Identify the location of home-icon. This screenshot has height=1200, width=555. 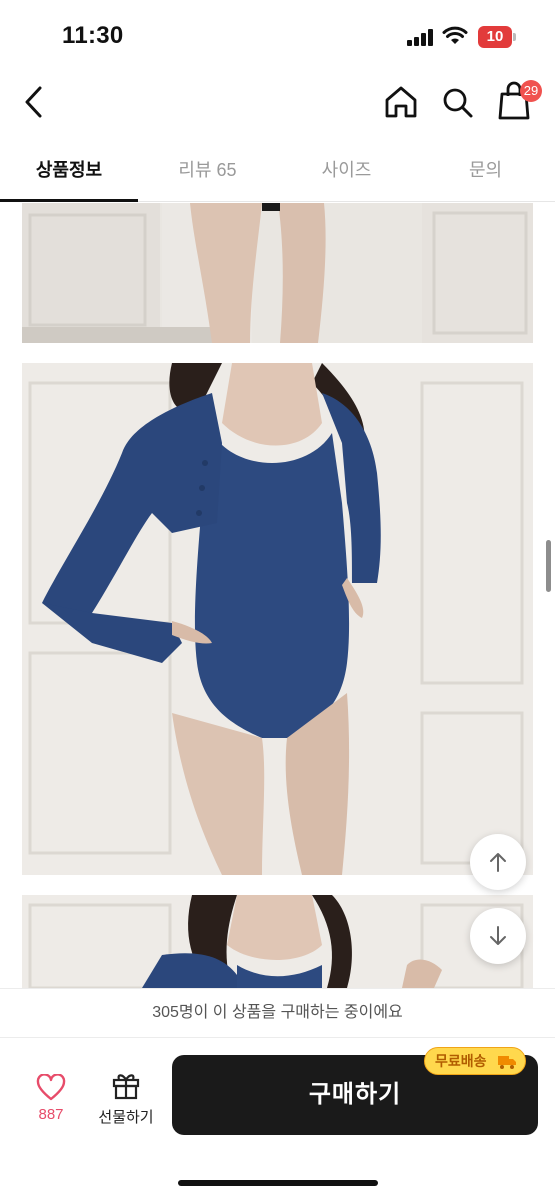
(401, 102).